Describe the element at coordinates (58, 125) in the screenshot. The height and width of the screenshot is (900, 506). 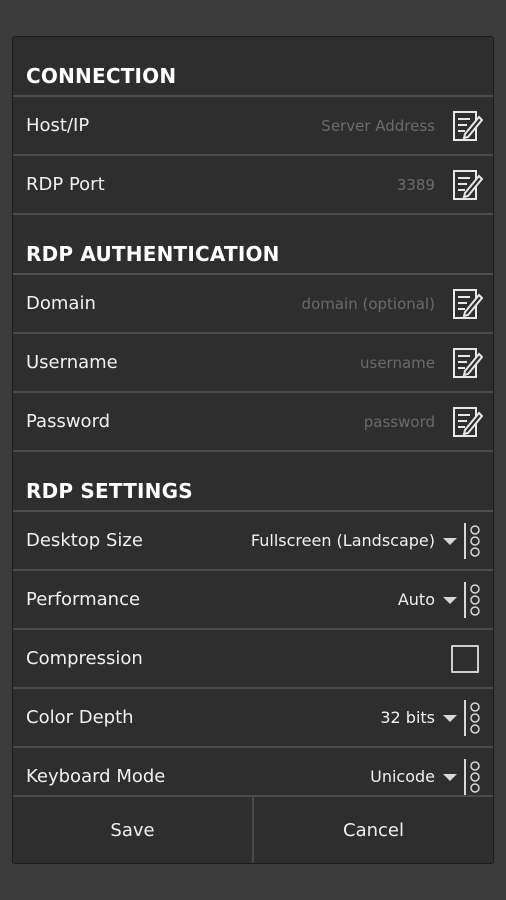
I see `host-ip-label: Host/IP` at that location.